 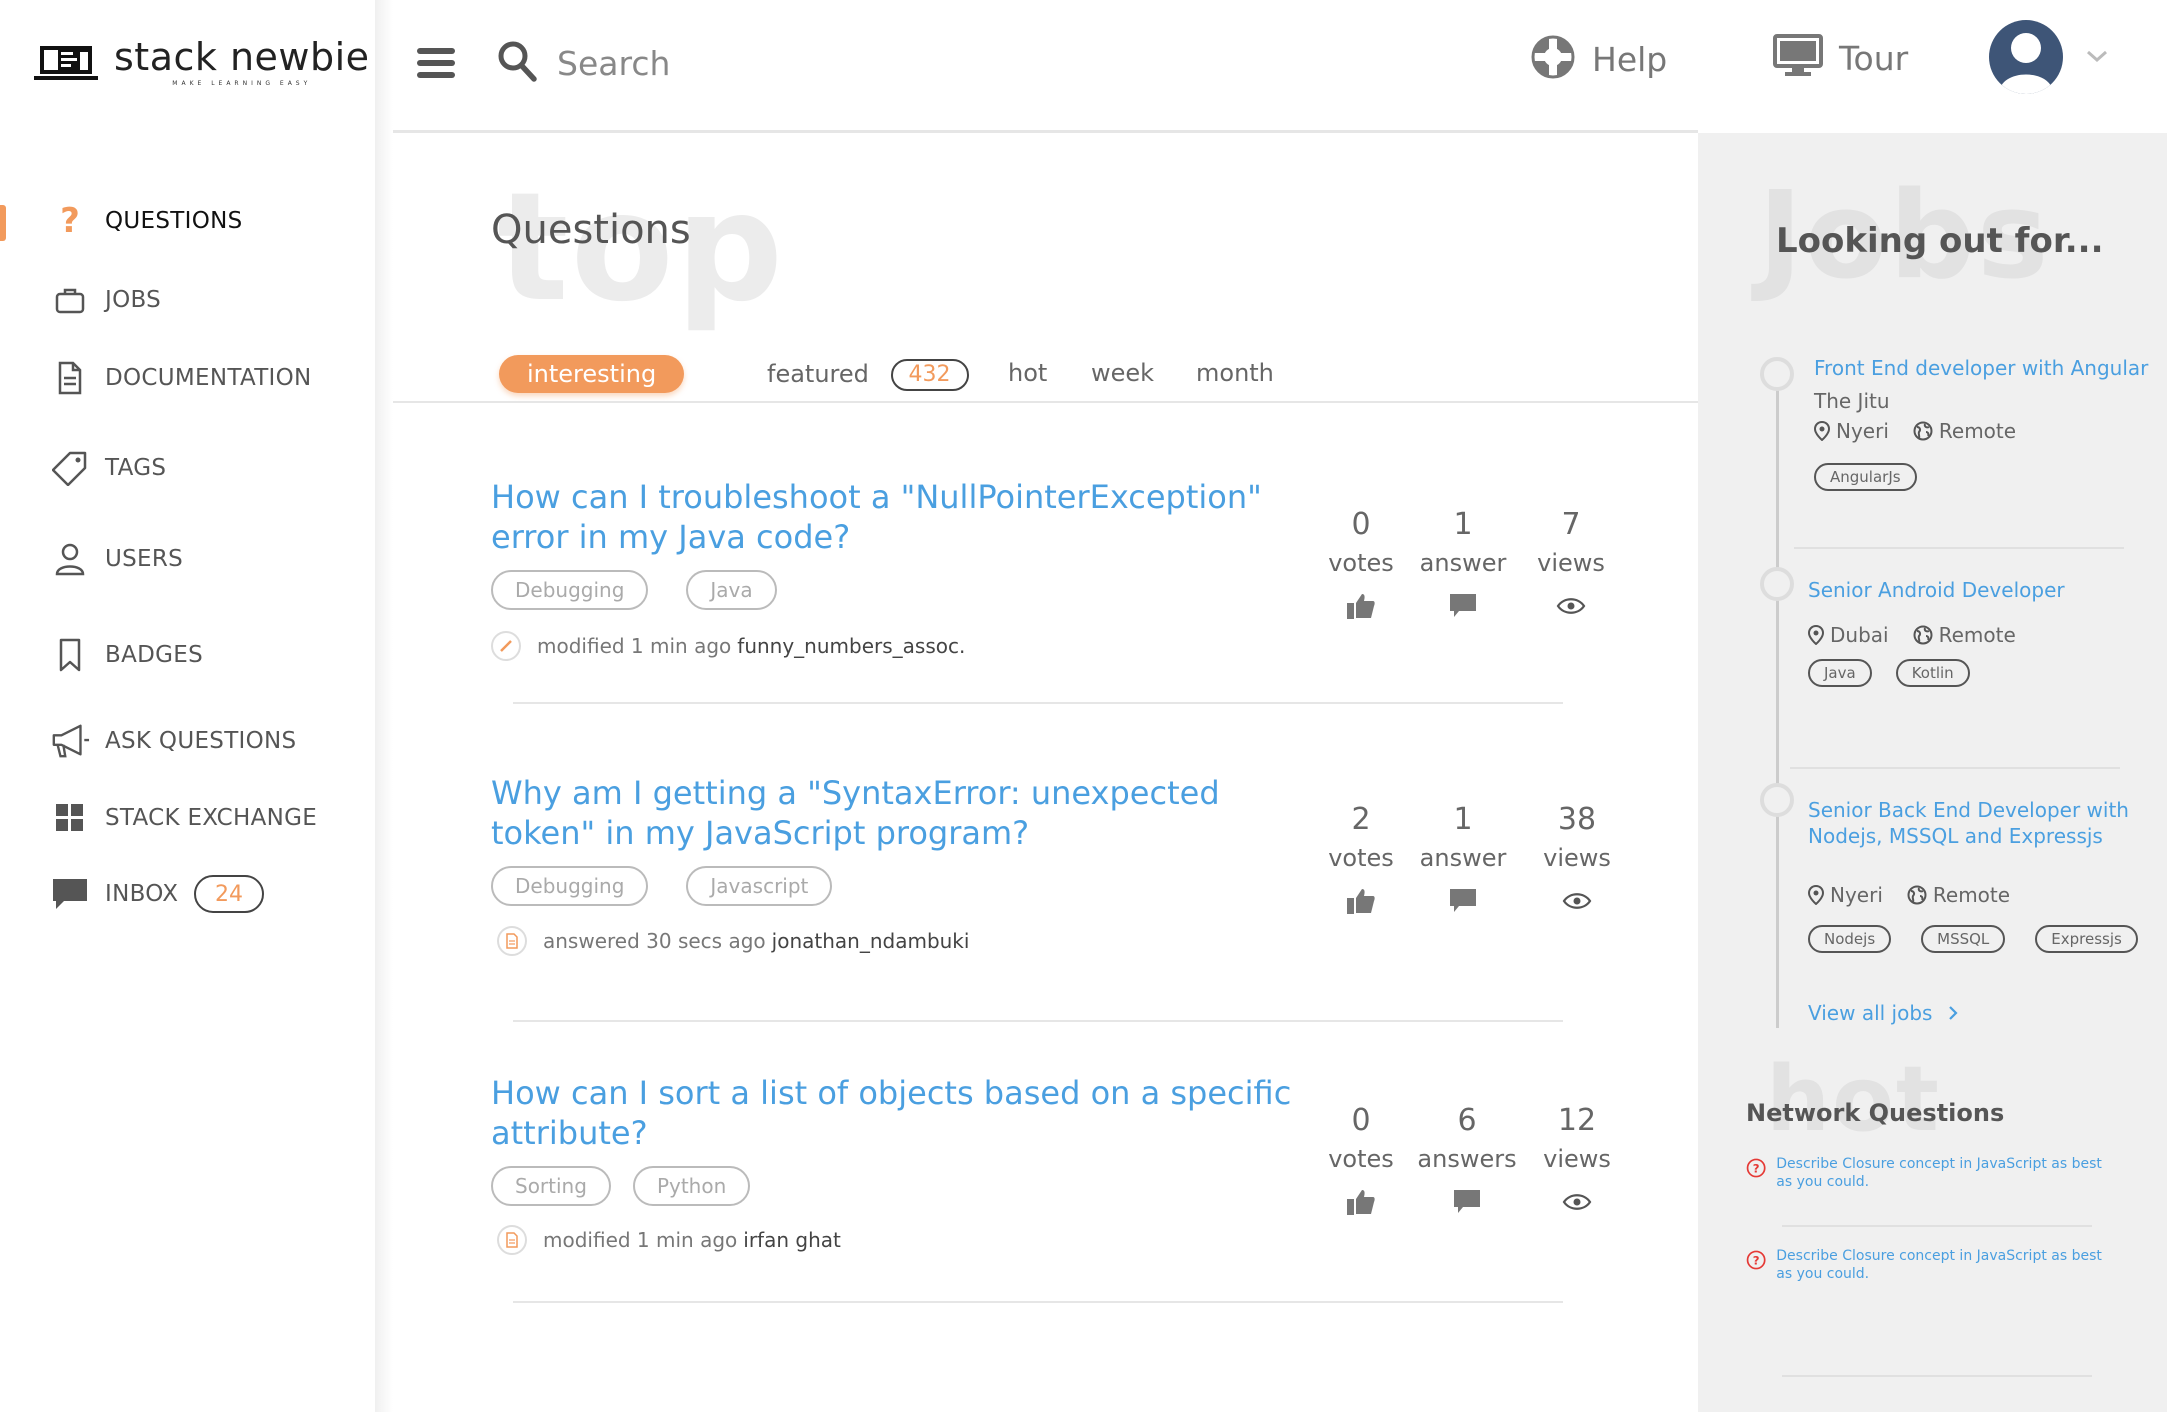 What do you see at coordinates (691, 1186) in the screenshot?
I see `tag-chip: Python` at bounding box center [691, 1186].